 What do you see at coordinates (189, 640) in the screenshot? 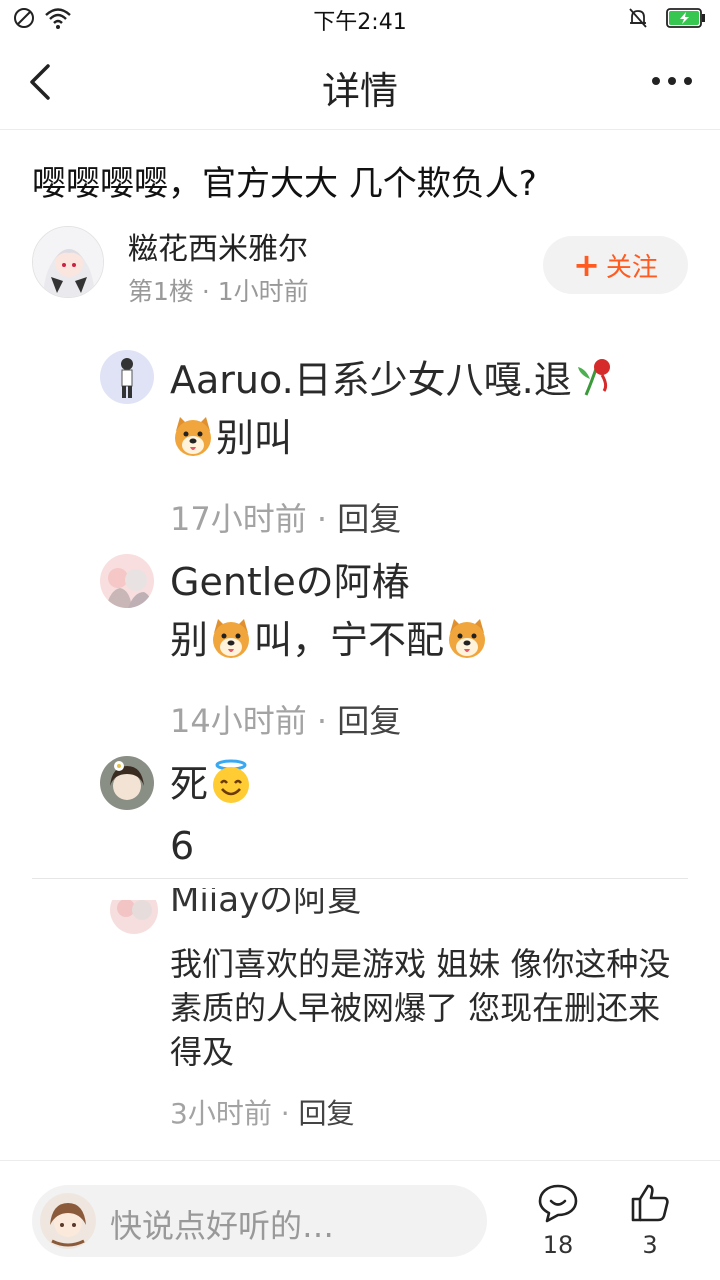
I see `reply-text-part: 别` at bounding box center [189, 640].